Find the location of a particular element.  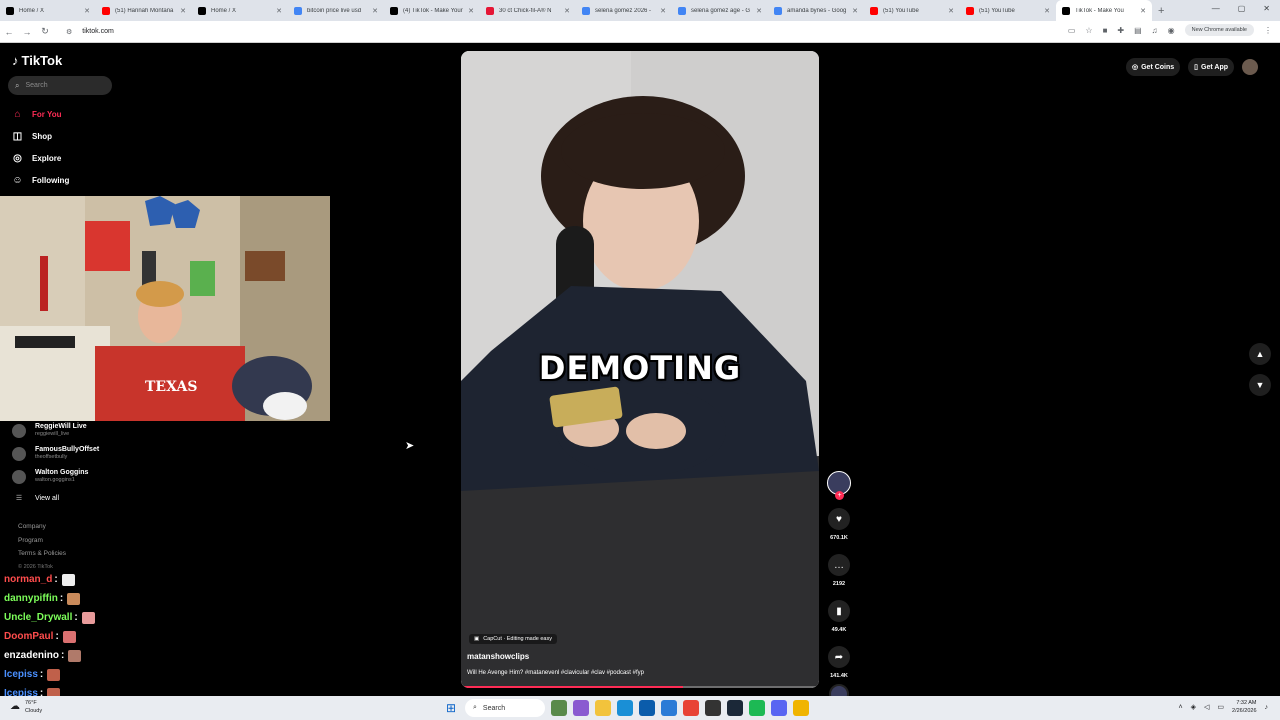

browser-tab: (51) Hannah Montana ✕ is located at coordinates (144, 10).